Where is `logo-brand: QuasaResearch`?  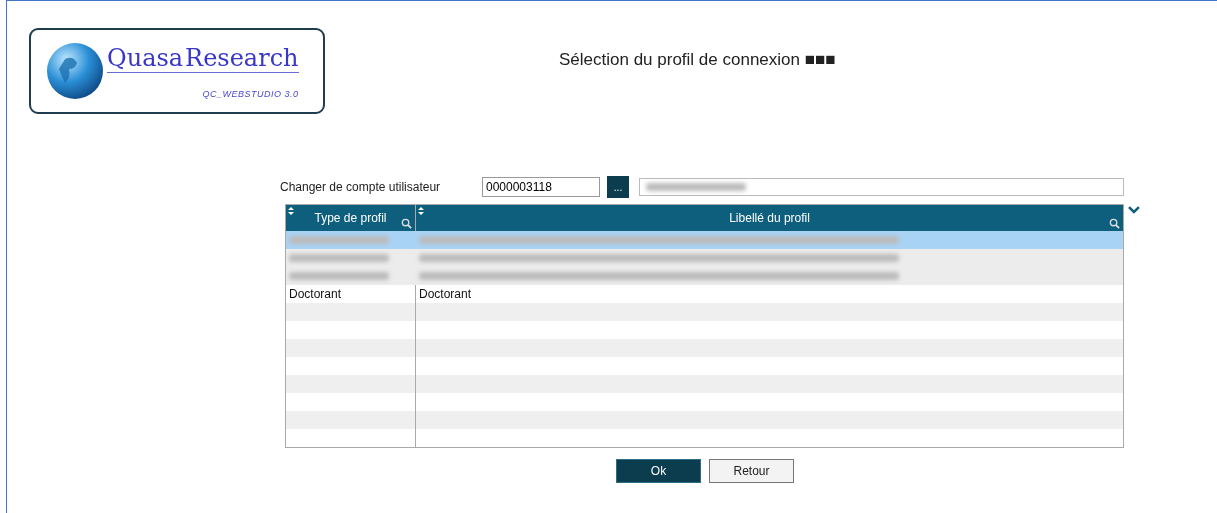
logo-brand: QuasaResearch is located at coordinates (203, 58).